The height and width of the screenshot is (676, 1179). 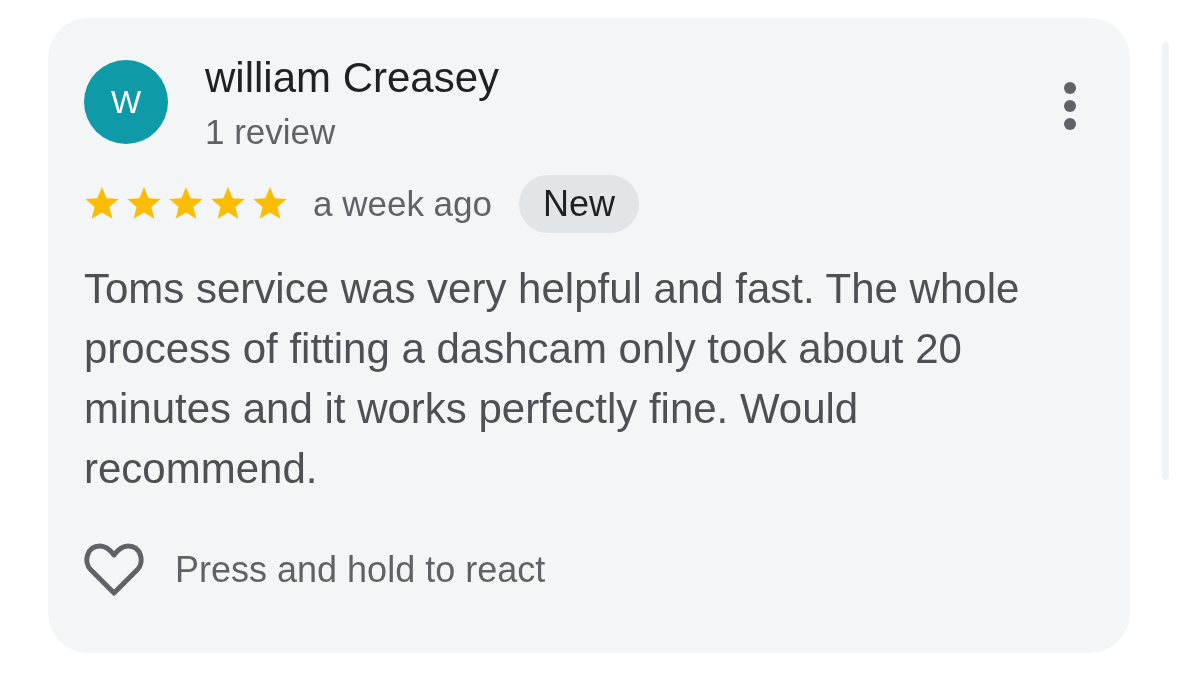 I want to click on new-tag: New, so click(x=579, y=204).